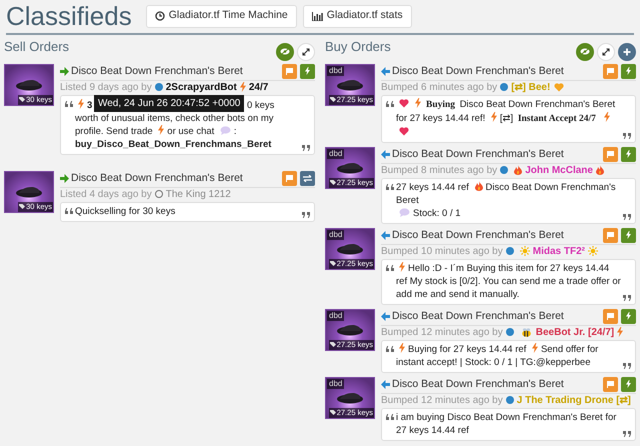 This screenshot has height=446, width=640. What do you see at coordinates (106, 194) in the screenshot?
I see `listing-time: Listed 4 days ago by` at bounding box center [106, 194].